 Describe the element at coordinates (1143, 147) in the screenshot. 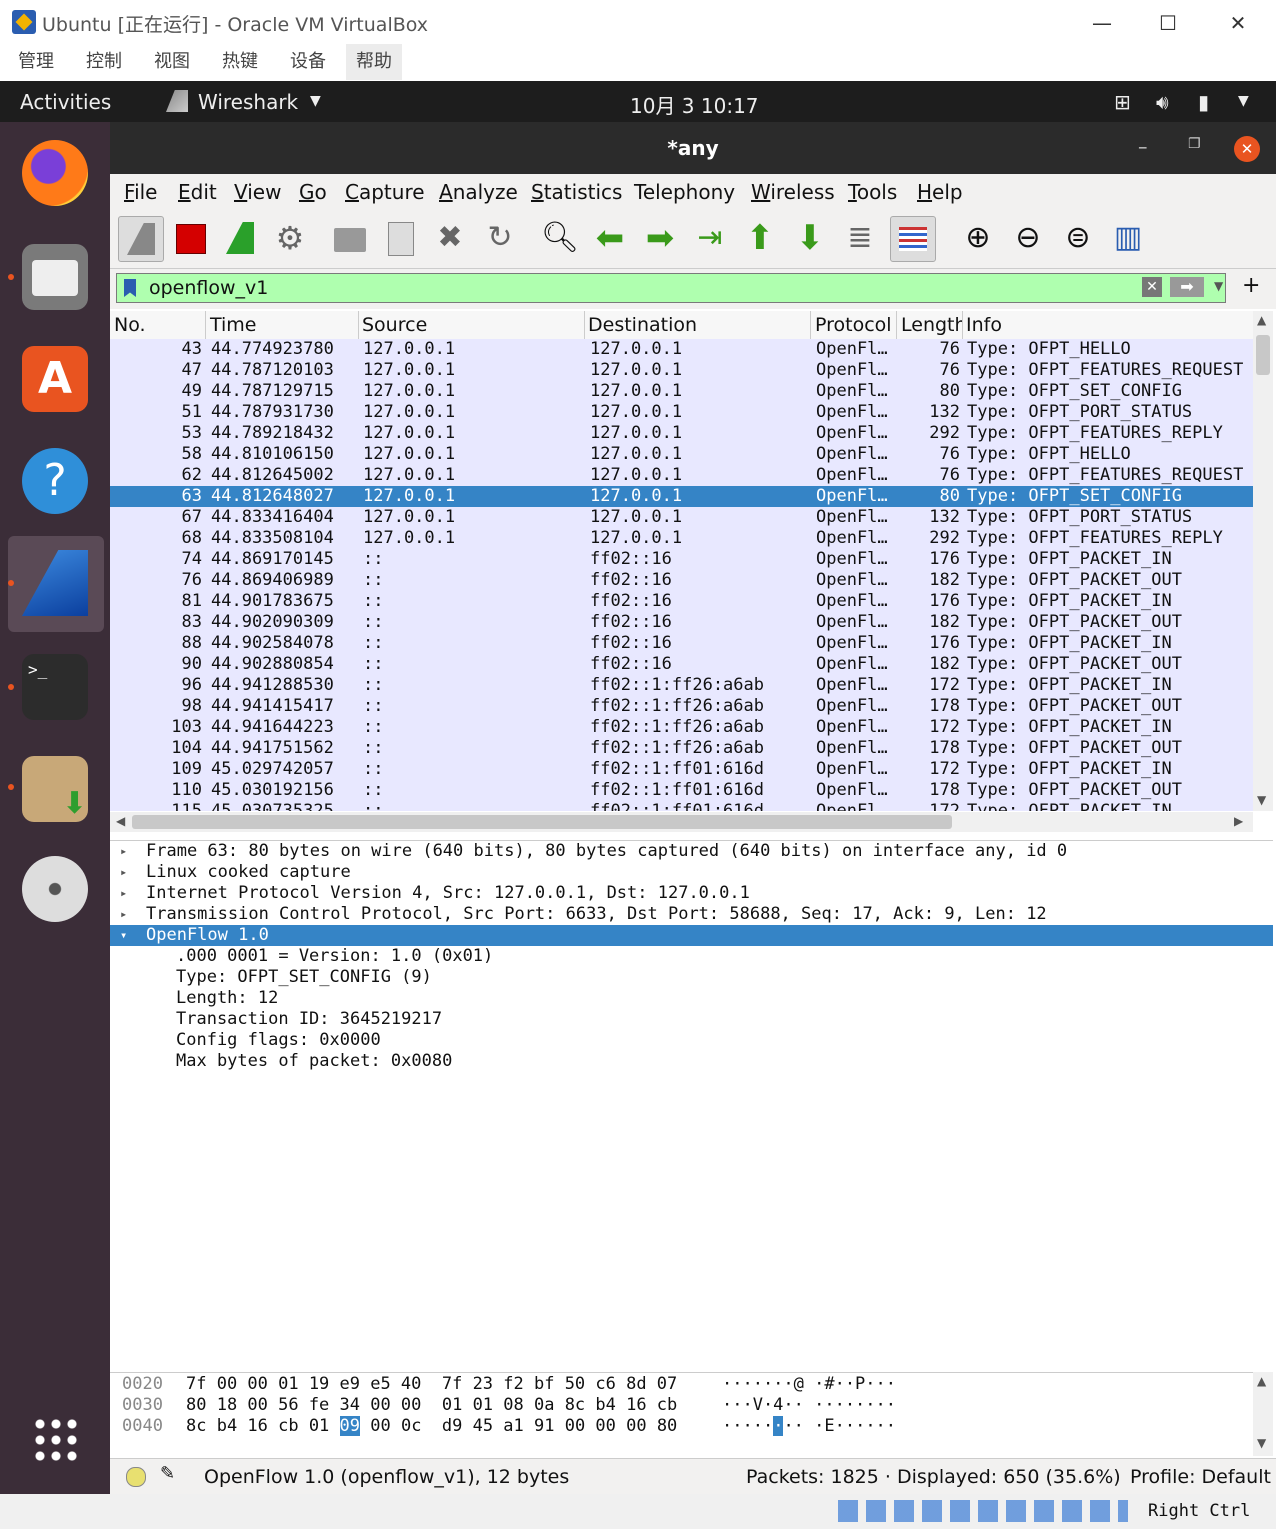

I see `ws-minimize-icon: –` at that location.